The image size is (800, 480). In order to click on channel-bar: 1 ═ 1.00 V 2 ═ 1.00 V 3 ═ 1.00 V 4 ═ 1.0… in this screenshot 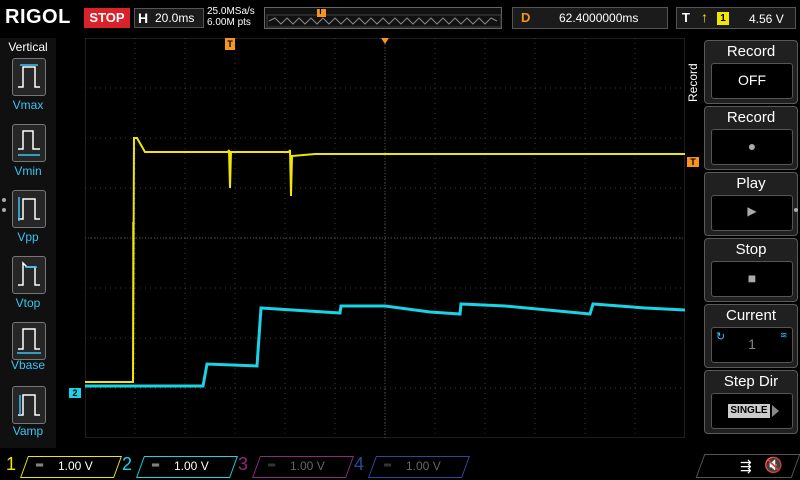, I will do `click(400, 466)`.